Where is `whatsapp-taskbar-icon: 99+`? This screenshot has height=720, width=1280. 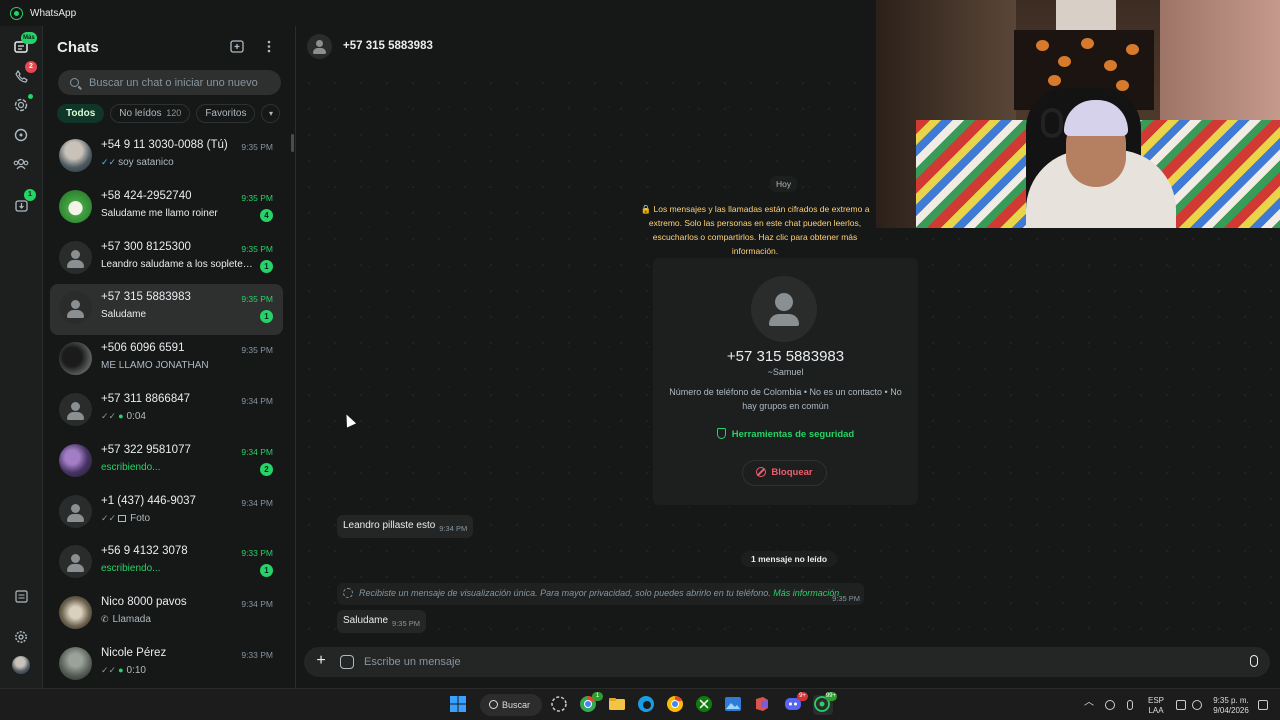
whatsapp-taskbar-icon: 99+ is located at coordinates (825, 703).